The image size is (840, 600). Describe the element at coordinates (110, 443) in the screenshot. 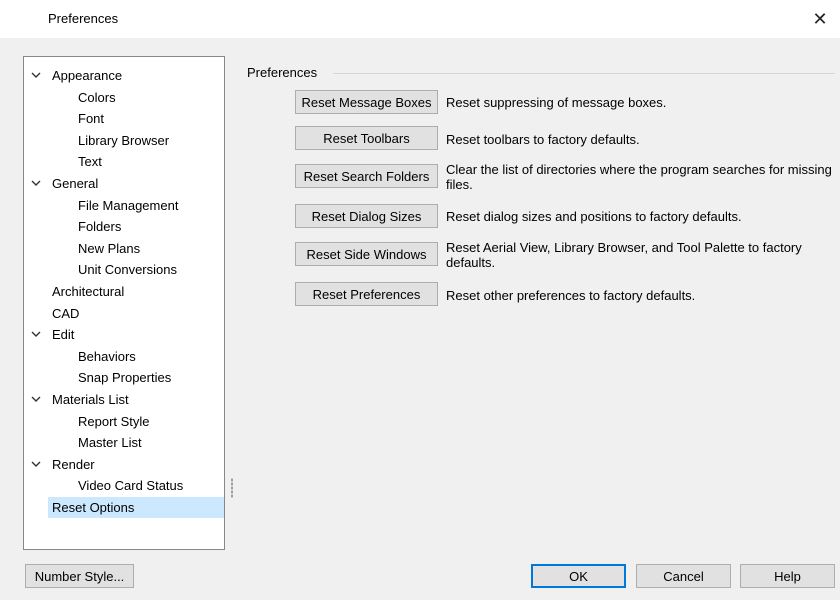

I see `tree-item-label: Master List` at that location.